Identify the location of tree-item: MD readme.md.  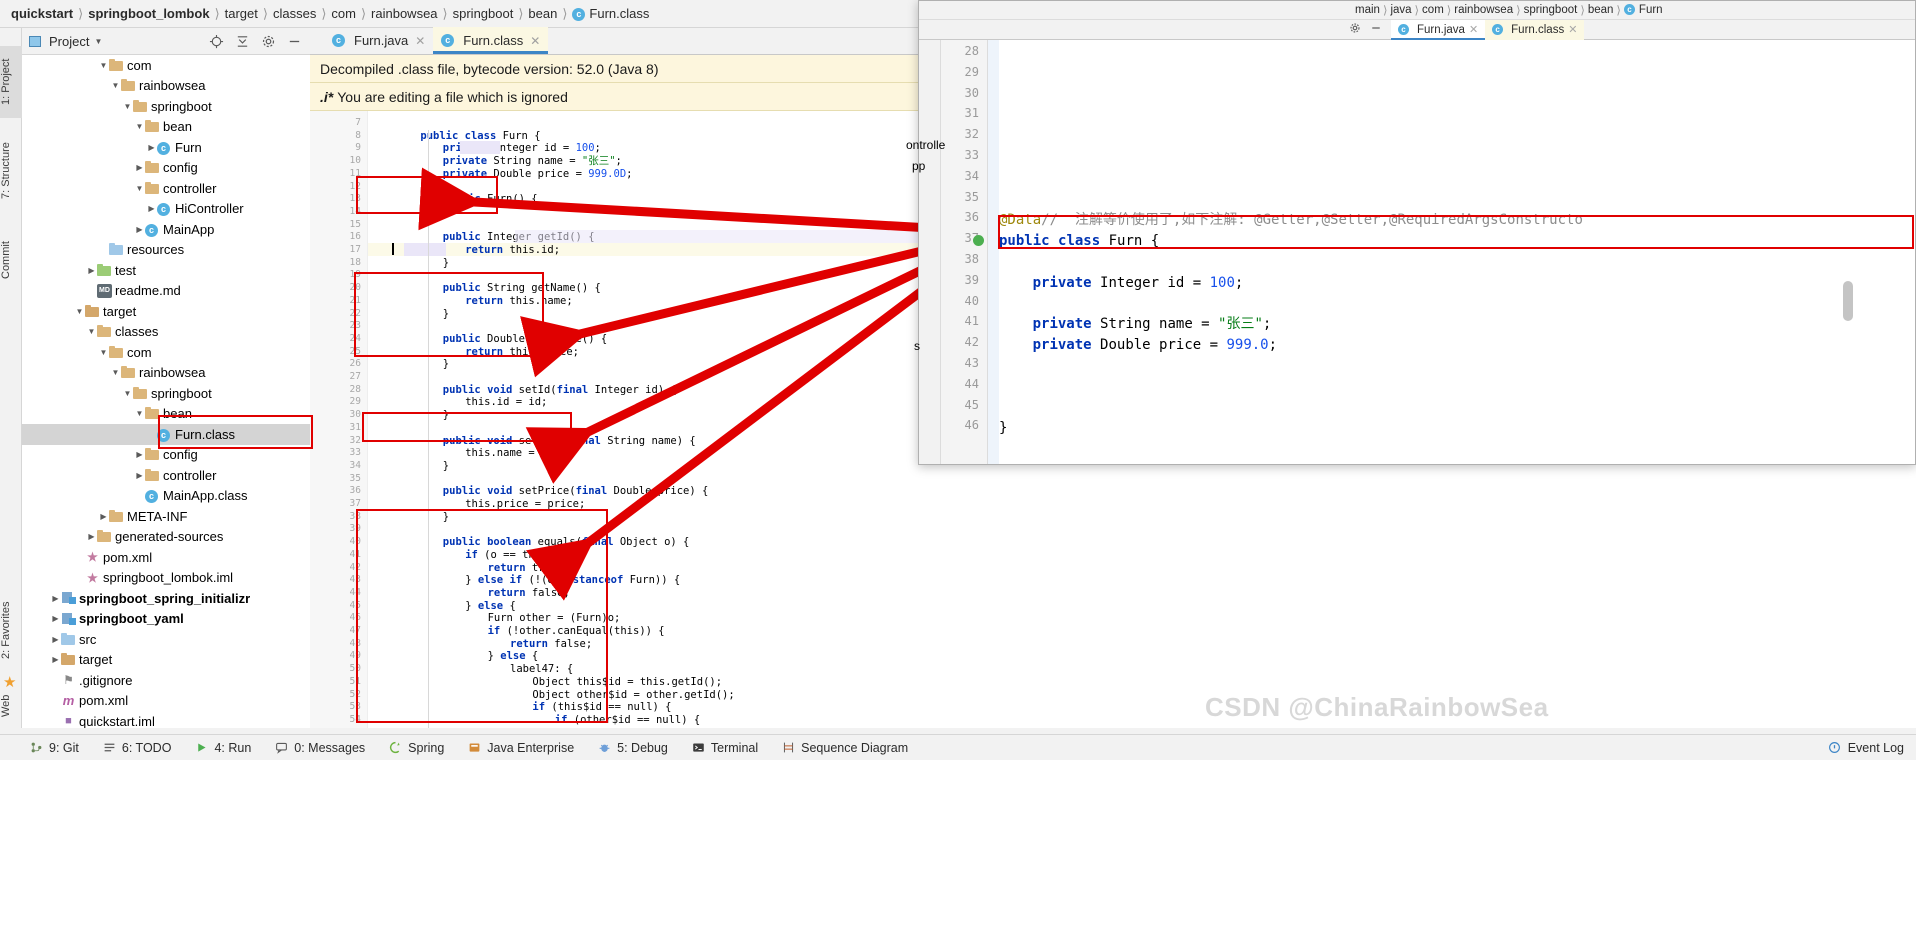
(166, 291).